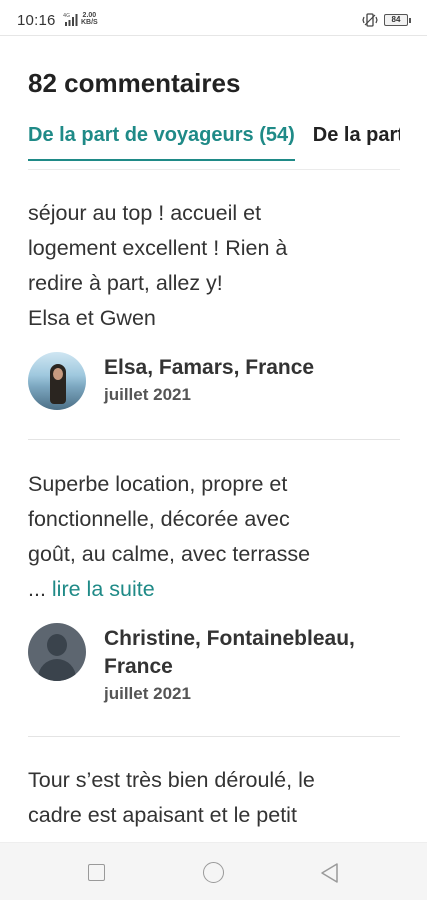 This screenshot has height=900, width=427. I want to click on square-icon, so click(96, 872).